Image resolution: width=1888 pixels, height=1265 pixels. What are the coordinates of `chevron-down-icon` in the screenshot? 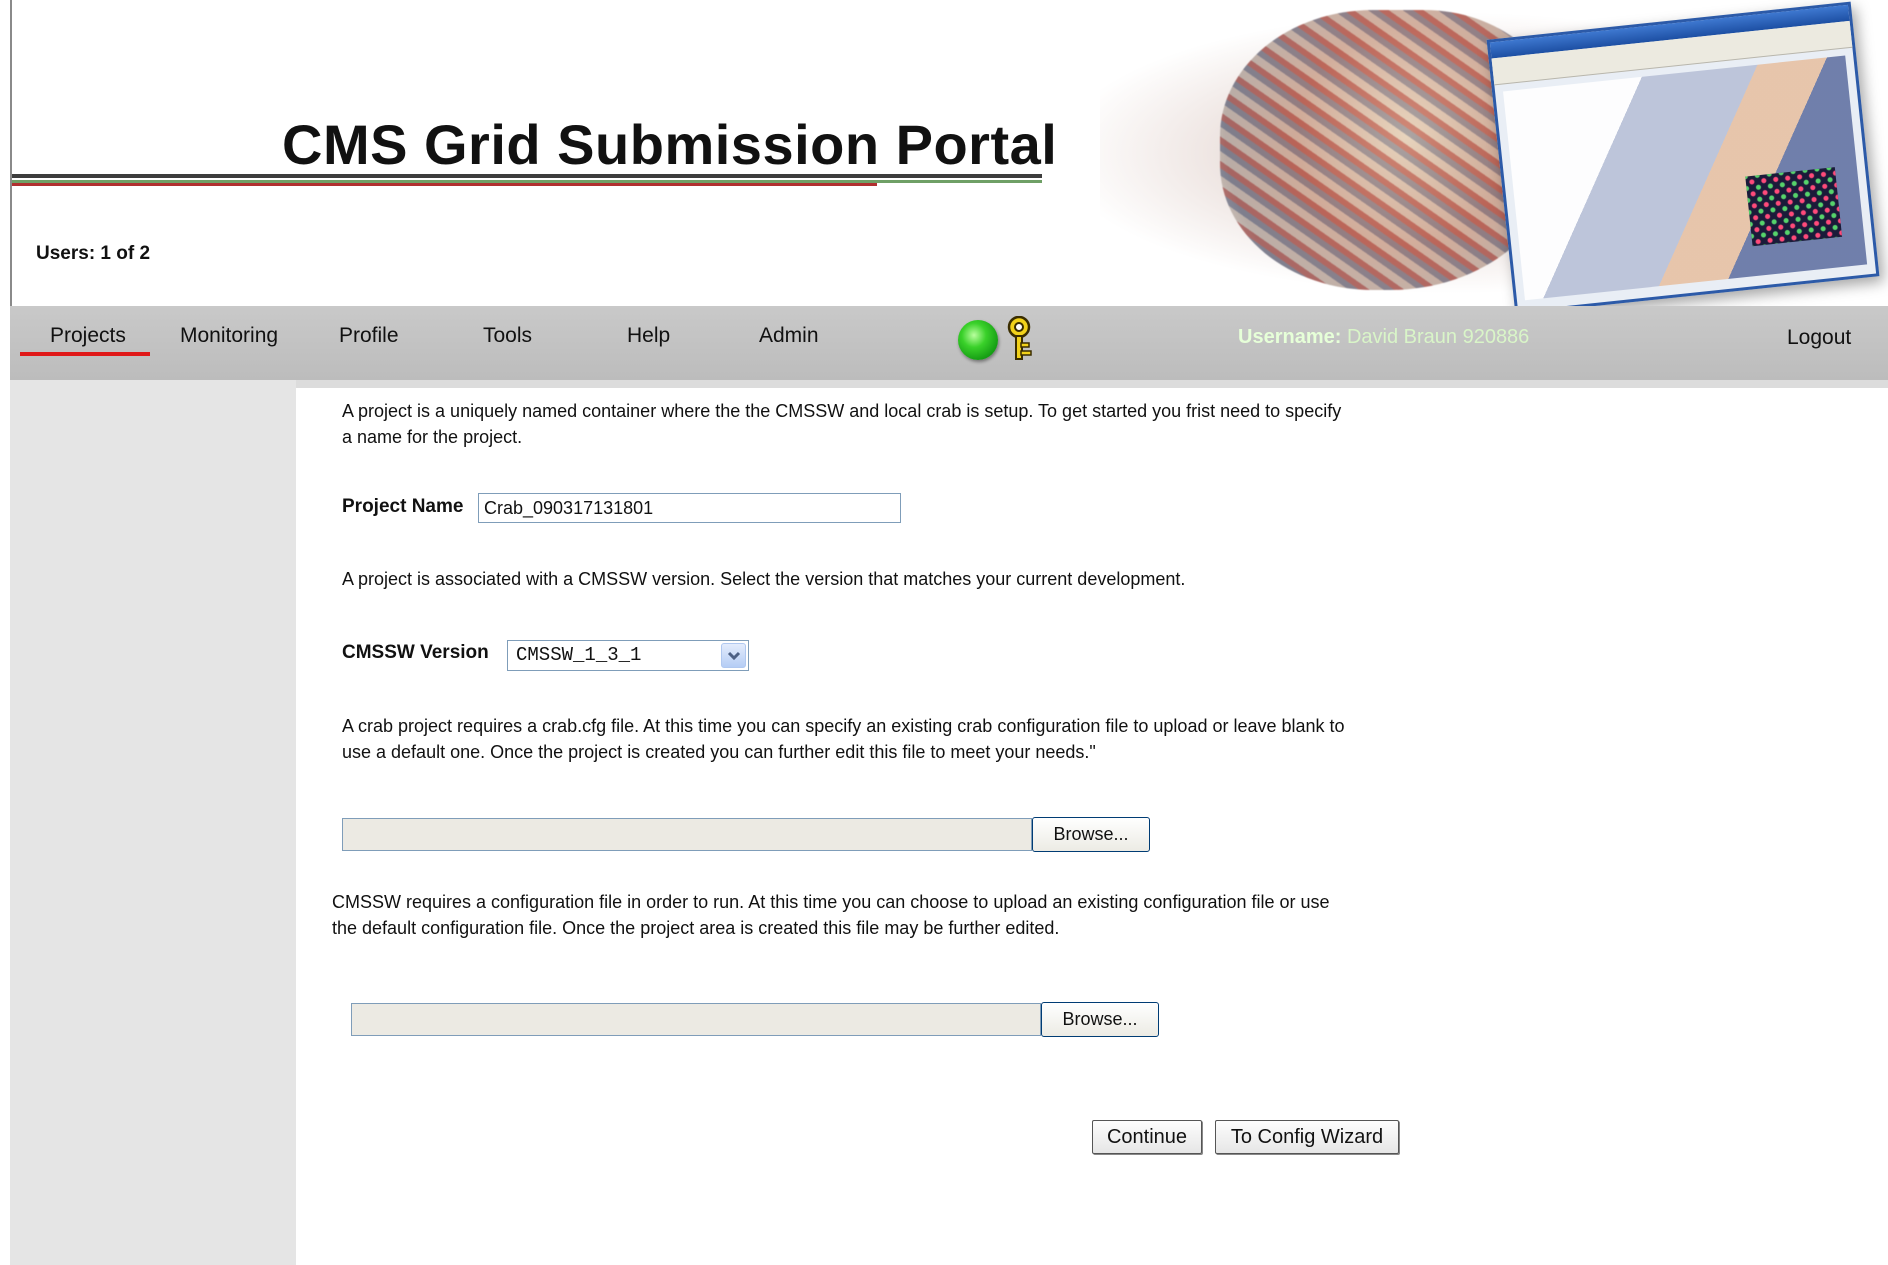 It's located at (733, 655).